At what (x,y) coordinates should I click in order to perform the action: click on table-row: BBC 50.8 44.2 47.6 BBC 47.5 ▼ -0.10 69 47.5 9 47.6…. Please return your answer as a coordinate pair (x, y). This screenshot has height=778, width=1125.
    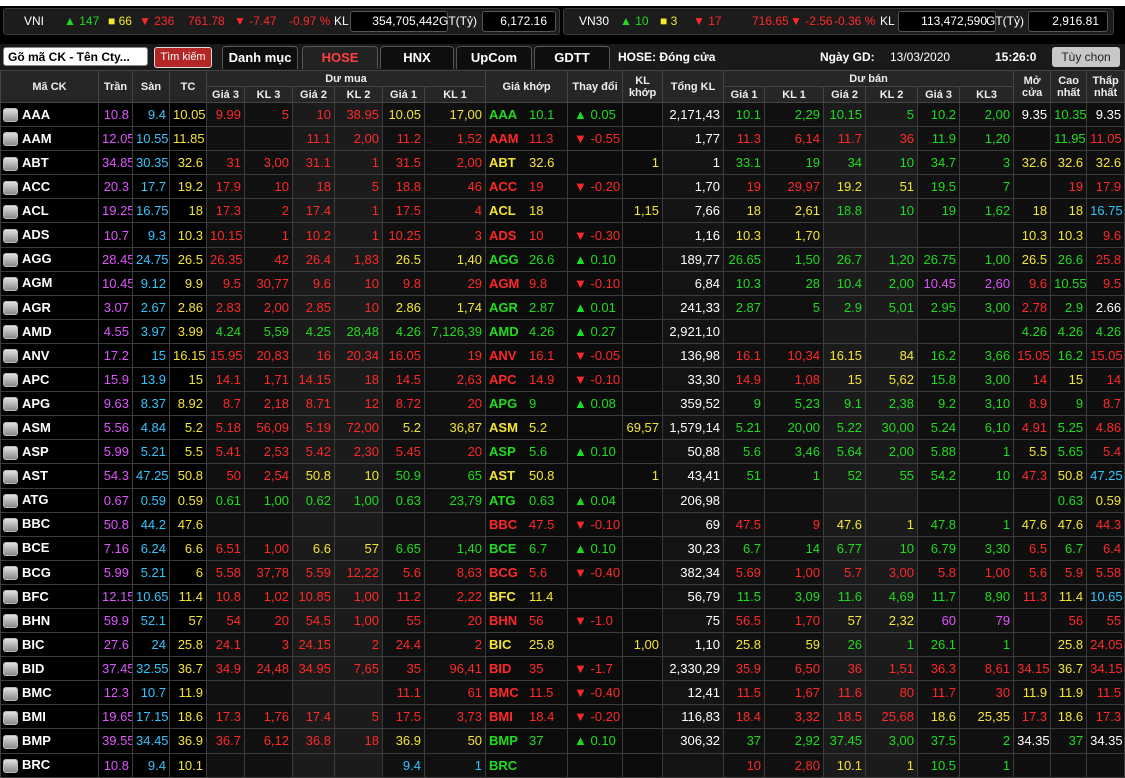
    Looking at the image, I should click on (562, 524).